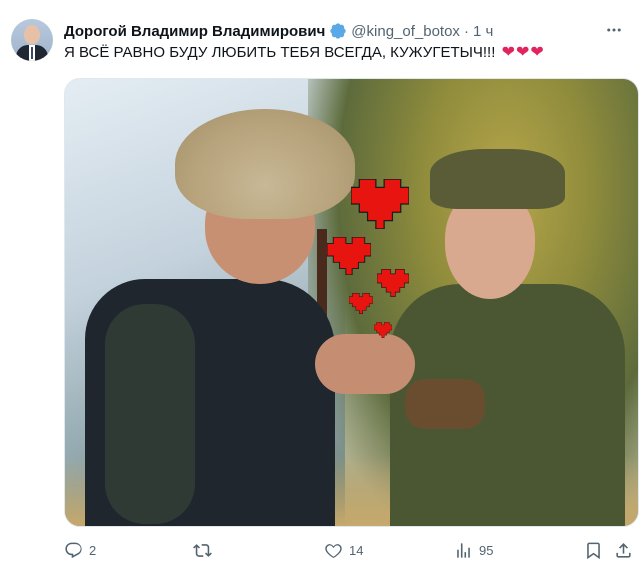  I want to click on photo-hat-right, so click(497, 179).